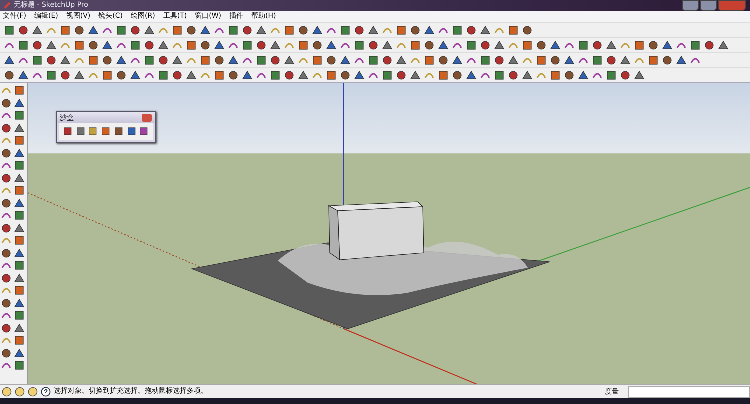 The height and width of the screenshot is (404, 750). I want to click on close-button, so click(147, 118).